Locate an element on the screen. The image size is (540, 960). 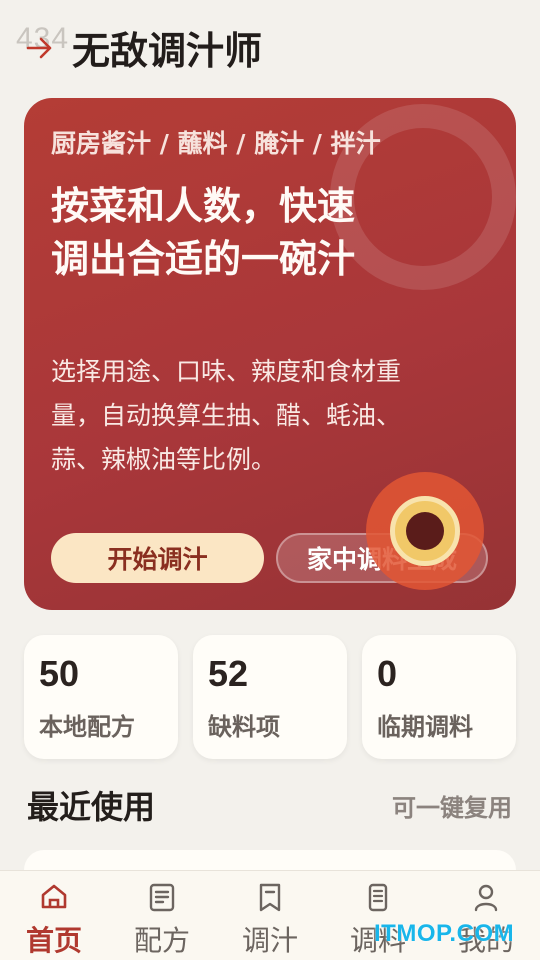
watermark-text: ITMOP.COM is located at coordinates (444, 933).